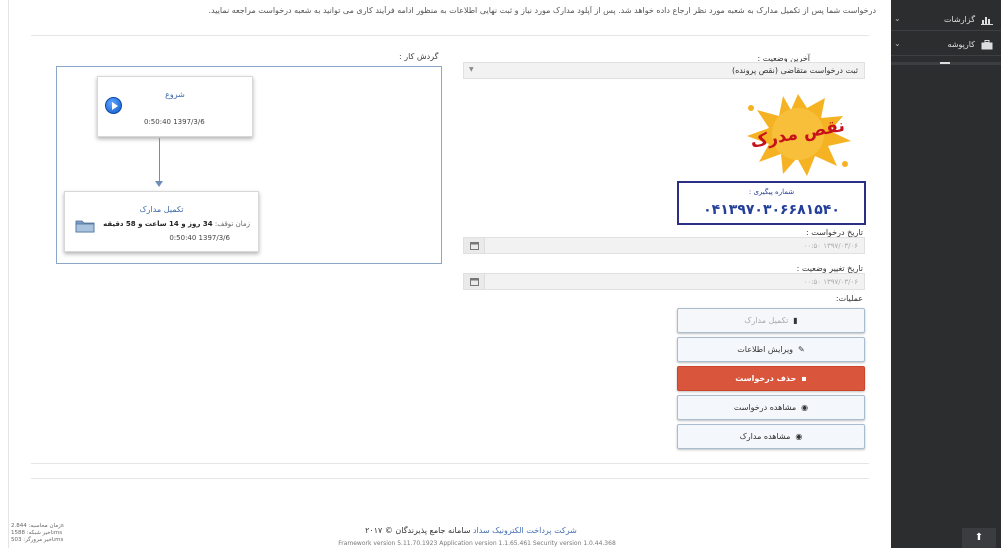 This screenshot has height=548, width=1001. I want to click on operations-label: عملیات:, so click(849, 298).